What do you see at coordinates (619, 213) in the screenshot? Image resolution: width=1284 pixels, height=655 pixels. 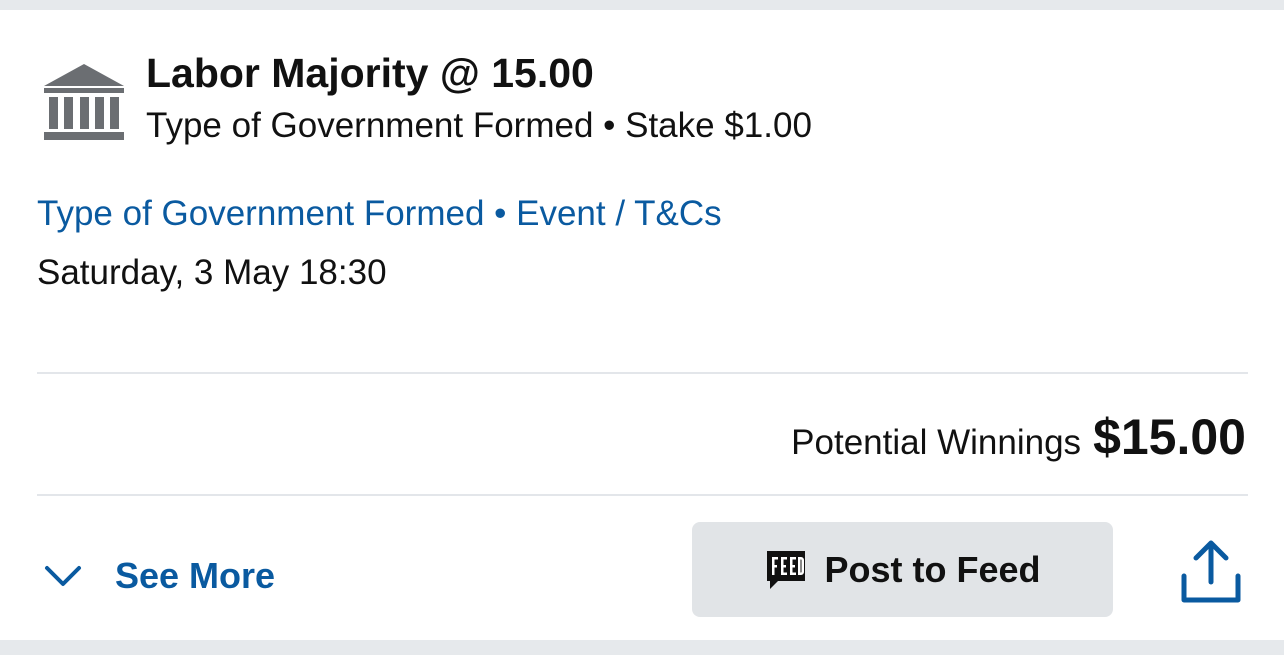 I see `event-terms-link: Event / T&Cs` at bounding box center [619, 213].